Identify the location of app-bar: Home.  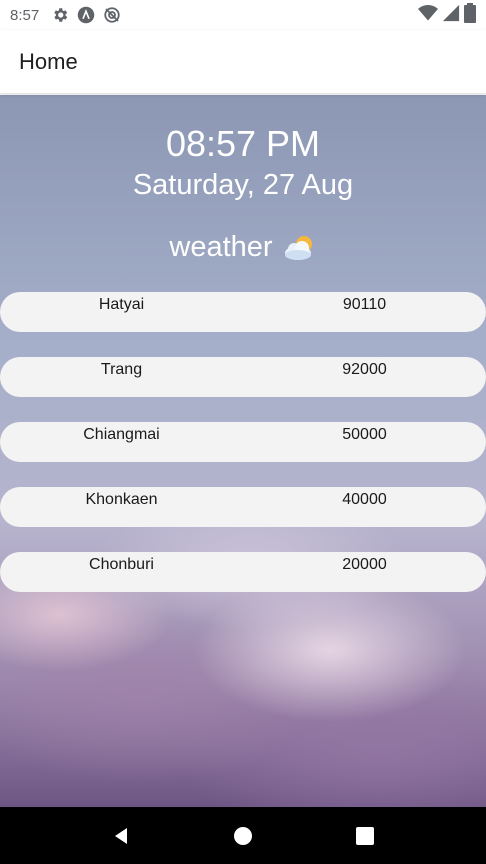
(243, 62).